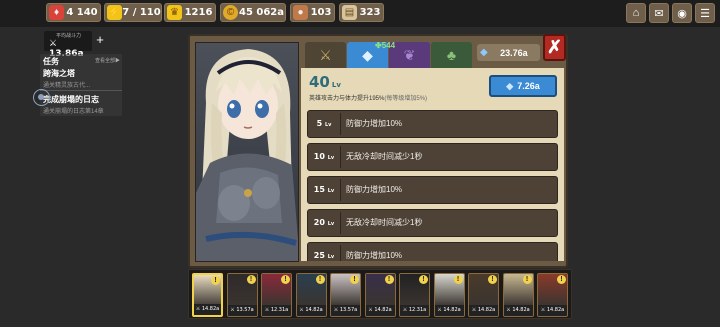 The width and height of the screenshot is (720, 327). I want to click on quest-view-all-link: 查看全部▶, so click(107, 60).